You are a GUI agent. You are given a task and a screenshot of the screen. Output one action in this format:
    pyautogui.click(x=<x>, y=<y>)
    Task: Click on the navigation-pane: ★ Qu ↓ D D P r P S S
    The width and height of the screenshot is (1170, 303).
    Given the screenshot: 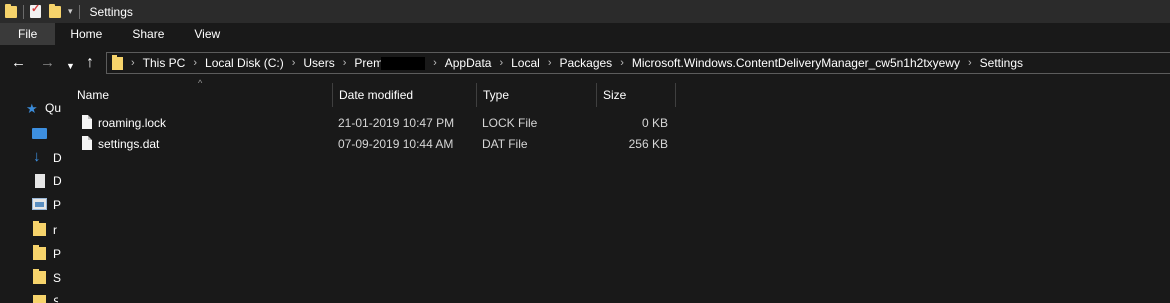 What is the action you would take?
    pyautogui.click(x=31, y=196)
    